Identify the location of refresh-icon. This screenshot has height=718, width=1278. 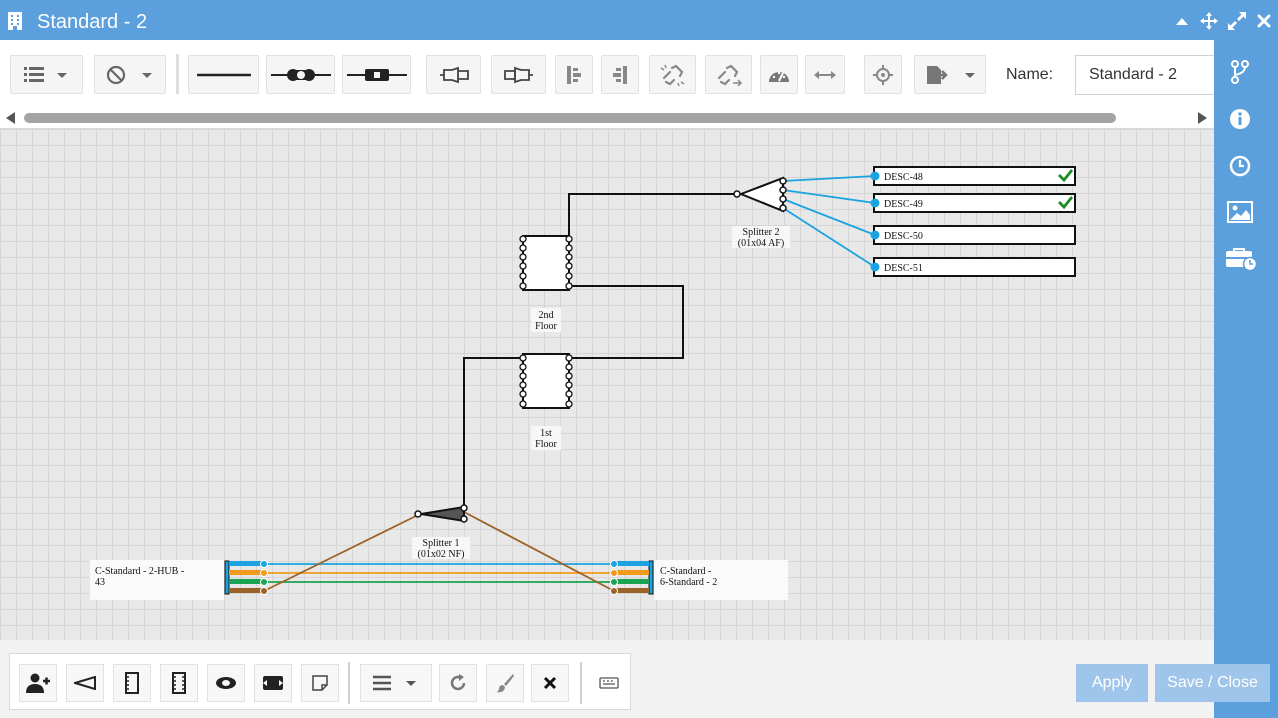
(458, 682).